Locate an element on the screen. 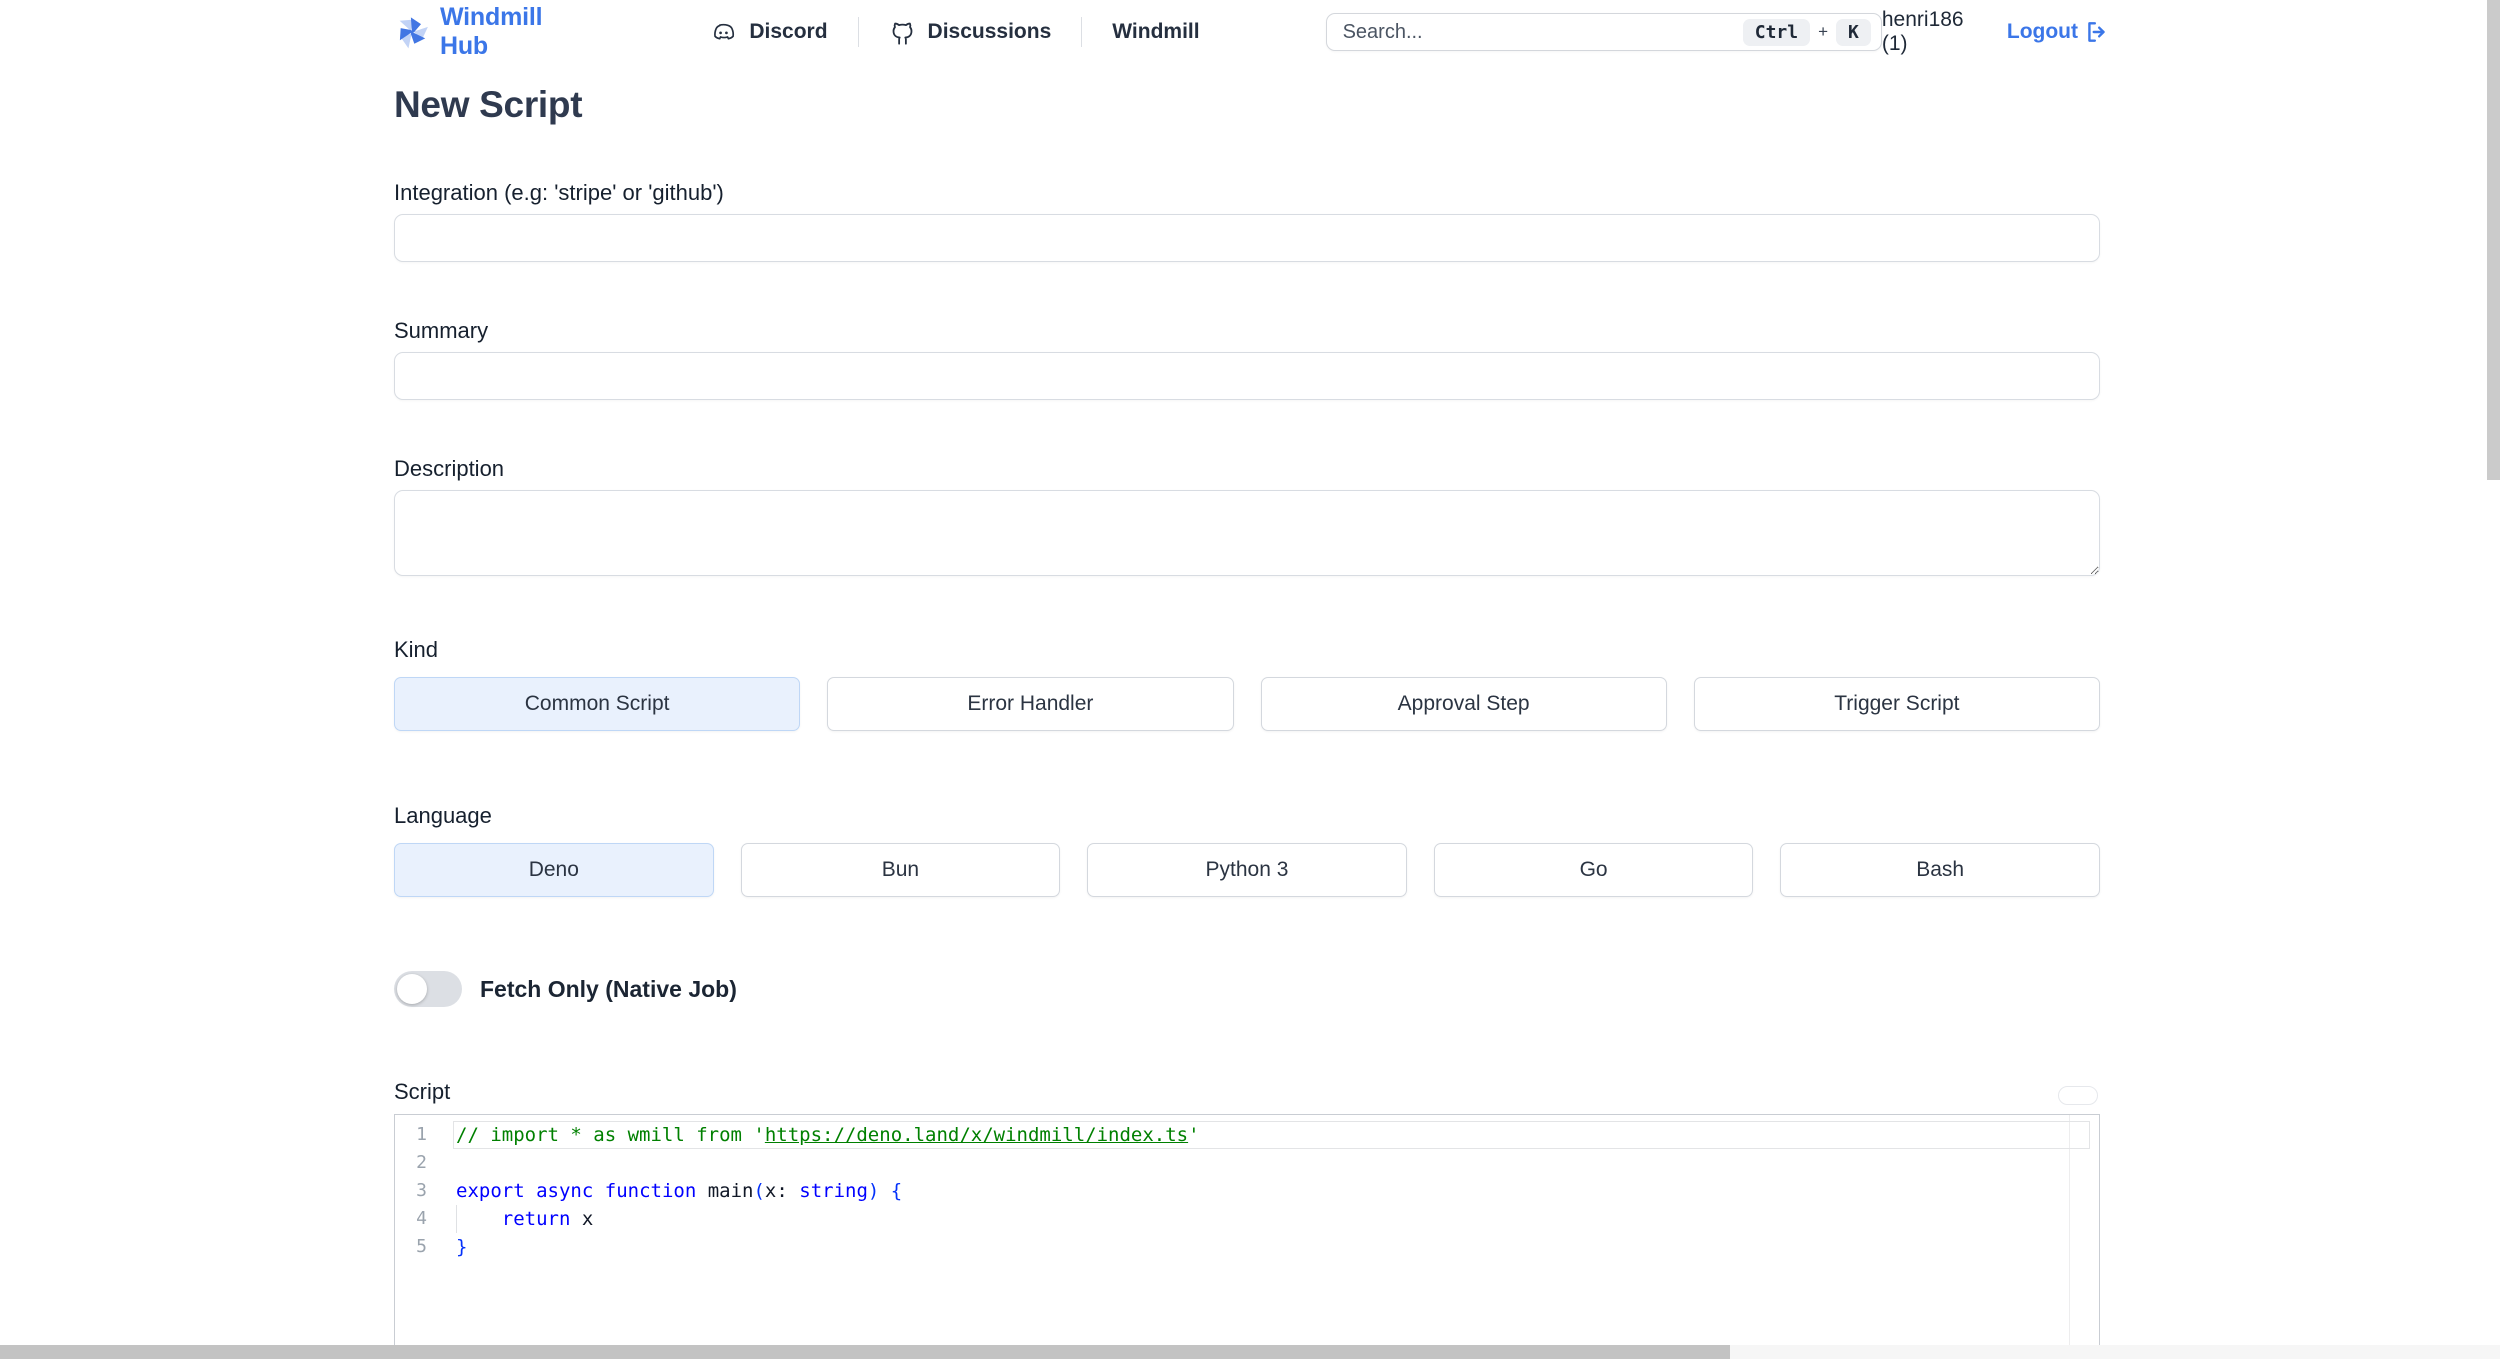 Image resolution: width=2500 pixels, height=1359 pixels. description-textarea is located at coordinates (1247, 533).